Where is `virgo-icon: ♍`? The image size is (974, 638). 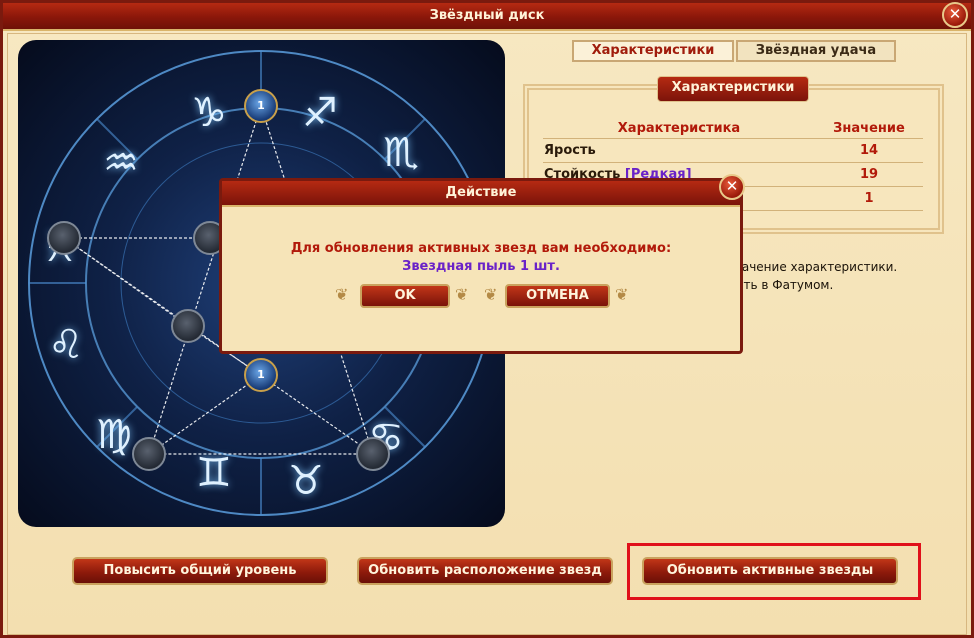 virgo-icon: ♍ is located at coordinates (114, 435).